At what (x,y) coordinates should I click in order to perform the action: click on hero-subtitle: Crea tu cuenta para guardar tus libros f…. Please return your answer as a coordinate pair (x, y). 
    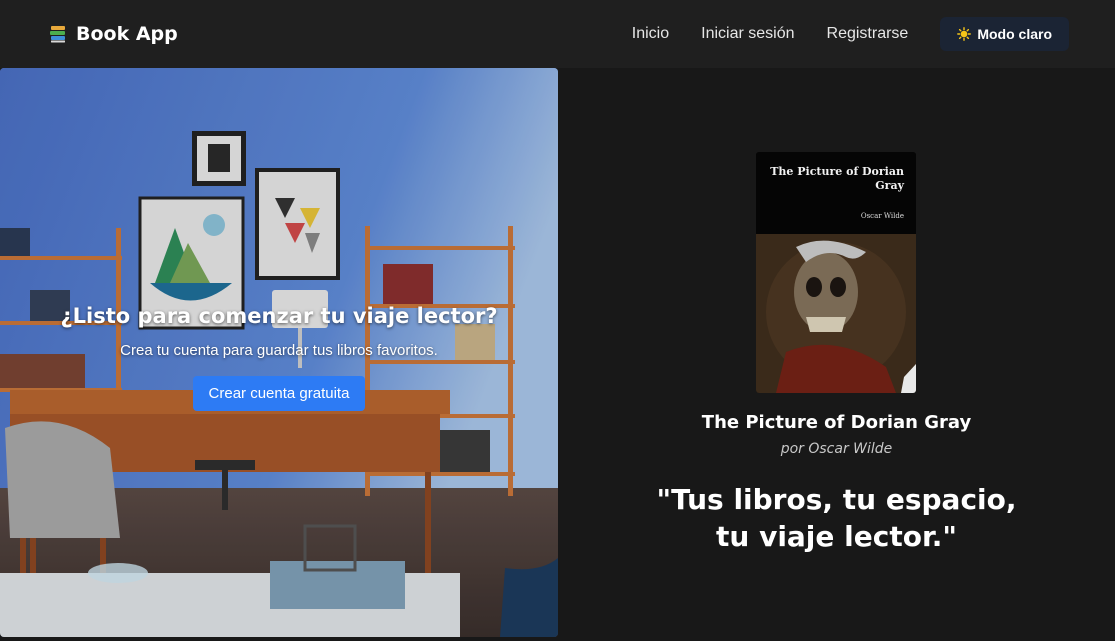
    Looking at the image, I should click on (279, 350).